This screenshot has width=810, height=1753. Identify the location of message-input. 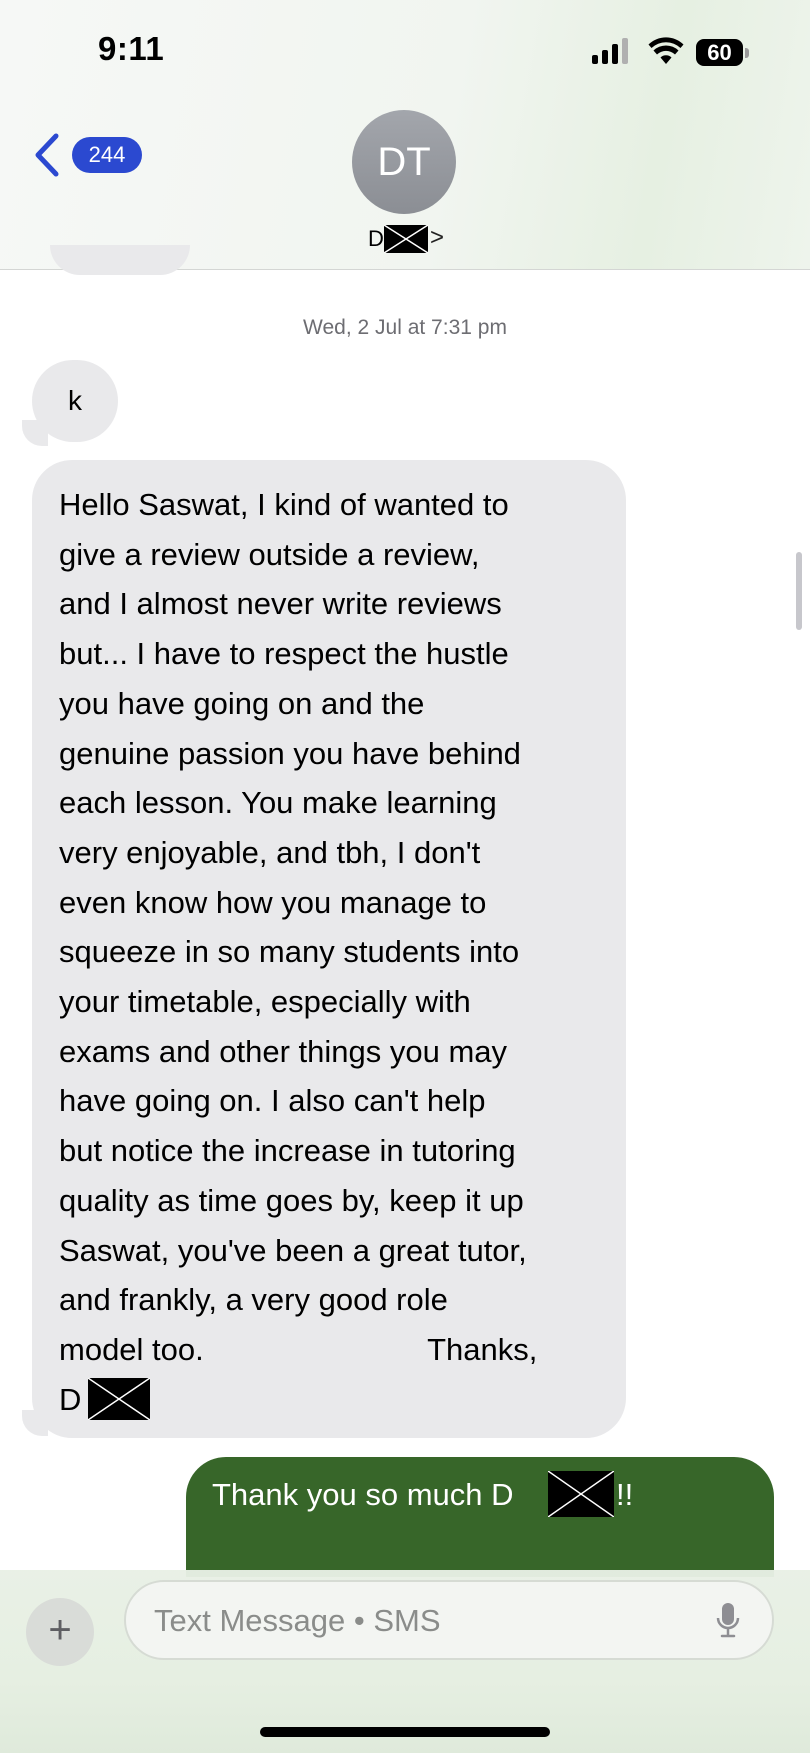
(424, 1621).